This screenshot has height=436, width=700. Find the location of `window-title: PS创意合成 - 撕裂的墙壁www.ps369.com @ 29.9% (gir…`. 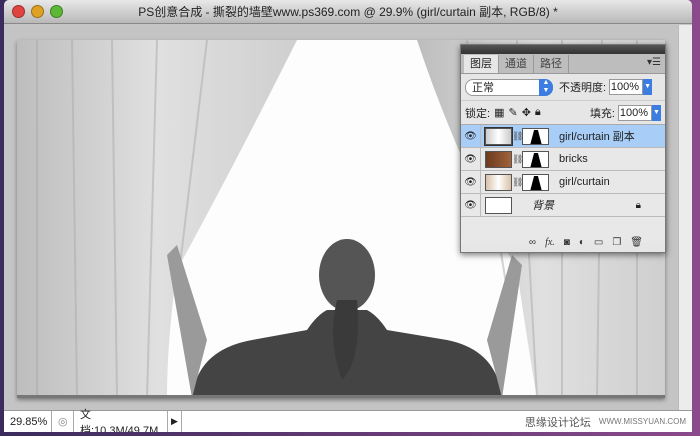

window-title: PS创意合成 - 撕裂的墙壁www.ps369.com @ 29.9% (gir… is located at coordinates (348, 12).